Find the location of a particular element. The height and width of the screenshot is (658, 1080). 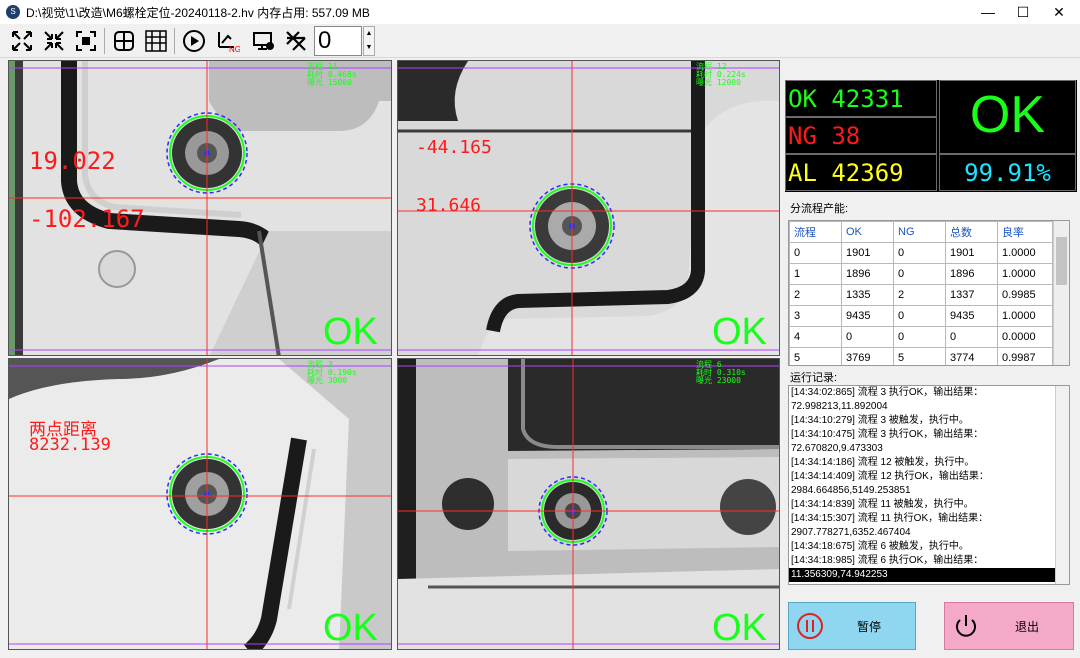

toolbar: NG is located at coordinates (540, 41).